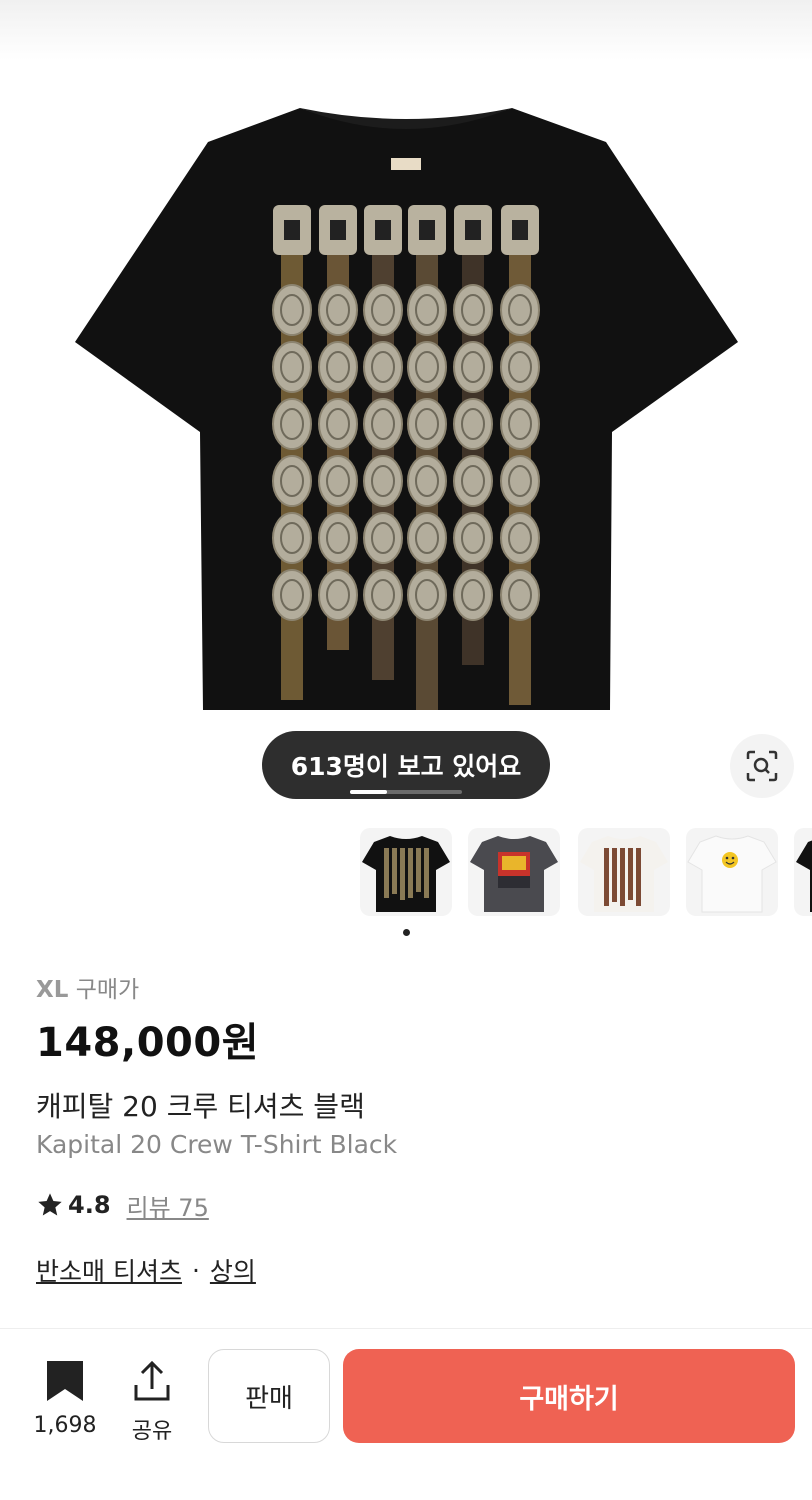 This screenshot has height=1500, width=812. I want to click on size-label: XL, so click(52, 990).